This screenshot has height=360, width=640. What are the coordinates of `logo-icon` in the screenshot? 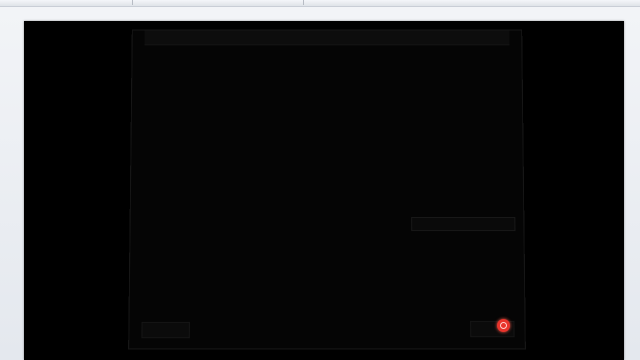 It's located at (442, 60).